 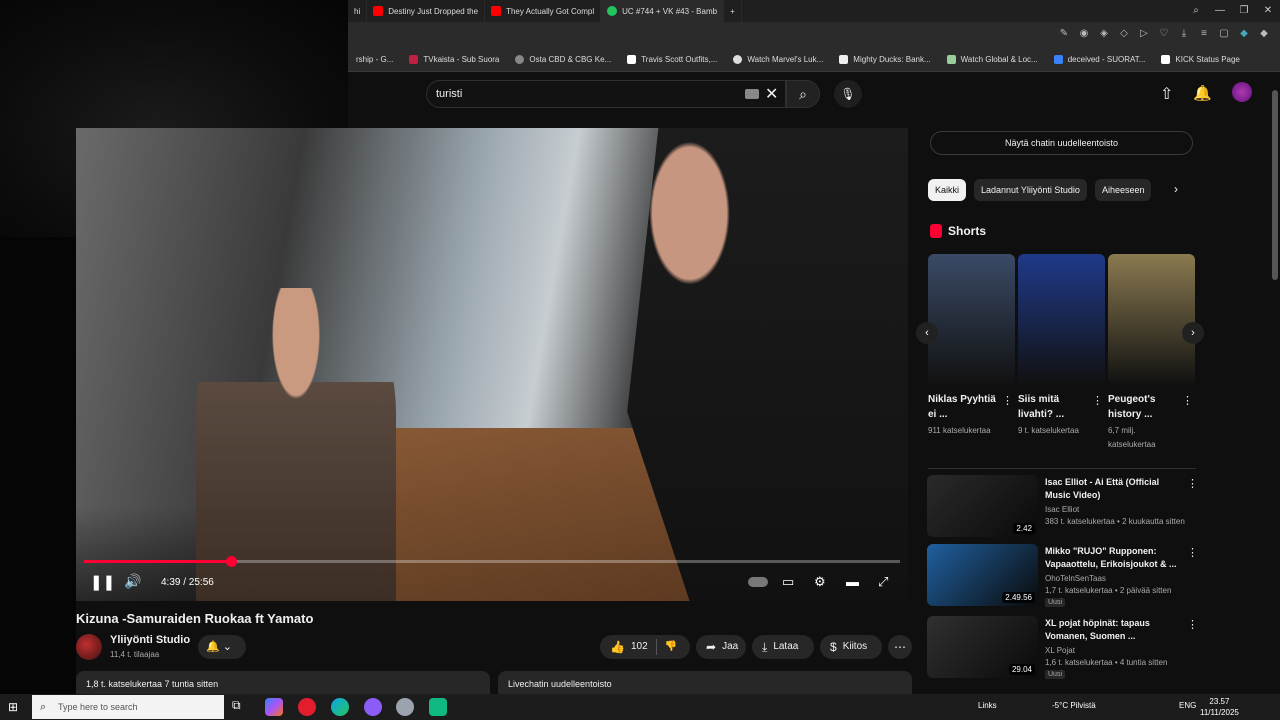 What do you see at coordinates (1164, 34) in the screenshot?
I see `heart-icon: ♡` at bounding box center [1164, 34].